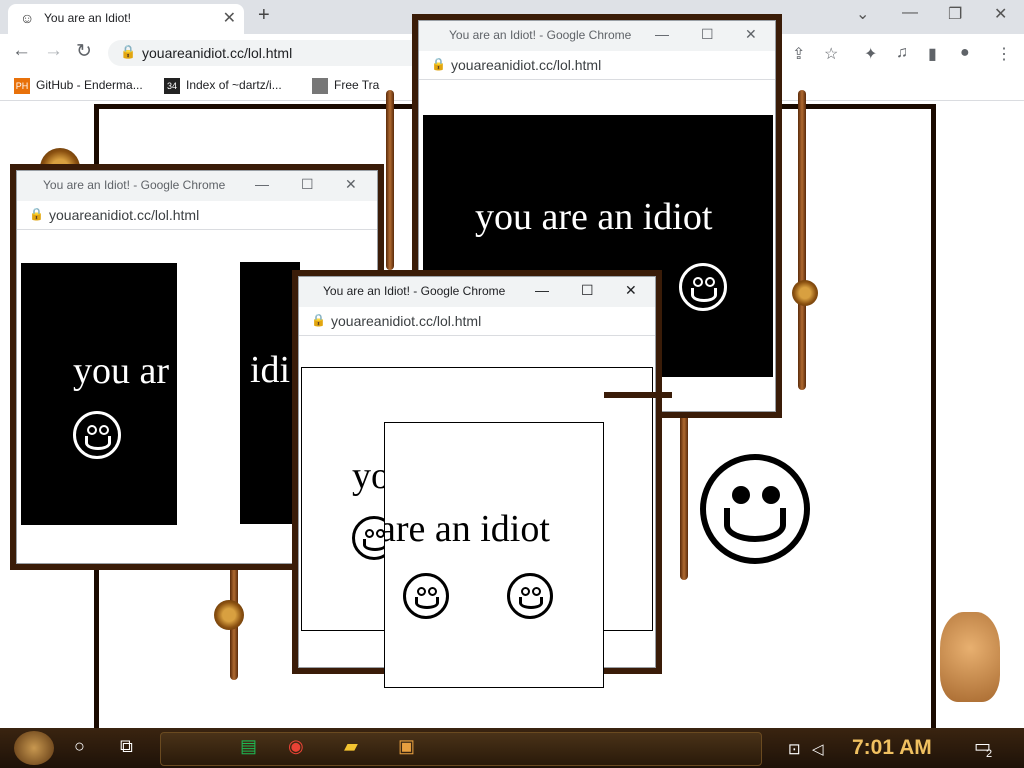  I want to click on menu-icon: ⋮, so click(1004, 54).